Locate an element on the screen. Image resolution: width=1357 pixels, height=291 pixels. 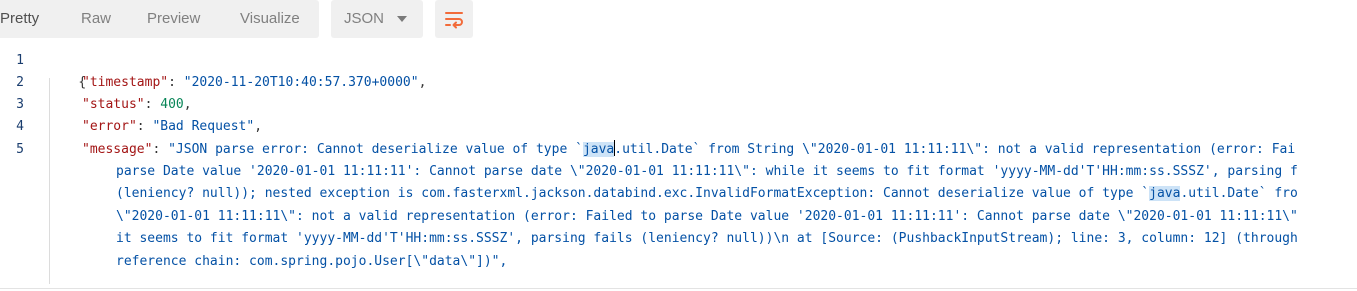
highlighted-match: java is located at coordinates (1165, 193).